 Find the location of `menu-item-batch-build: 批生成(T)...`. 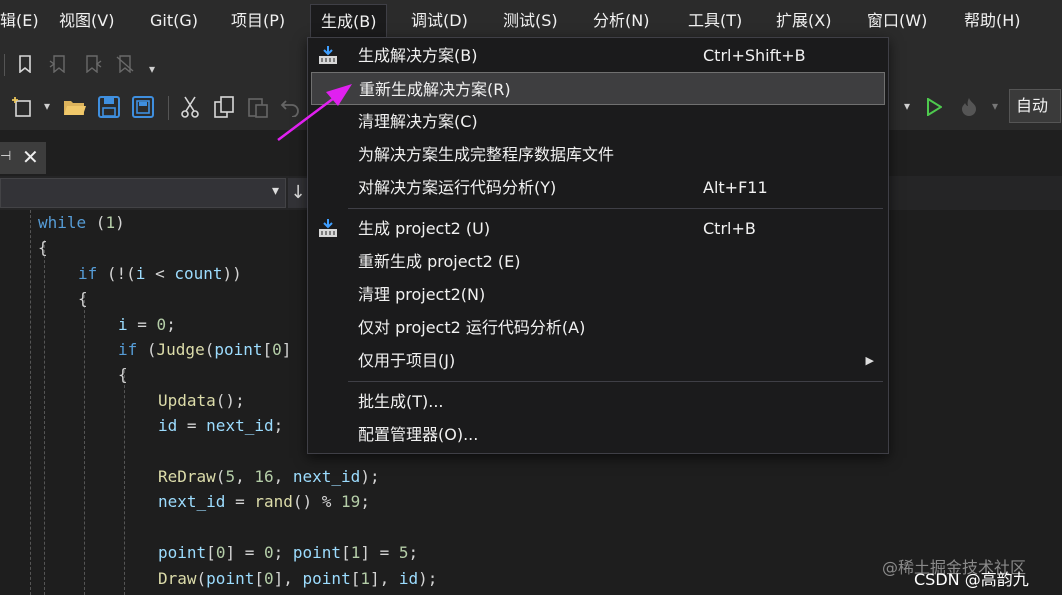

menu-item-batch-build: 批生成(T)... is located at coordinates (598, 401).